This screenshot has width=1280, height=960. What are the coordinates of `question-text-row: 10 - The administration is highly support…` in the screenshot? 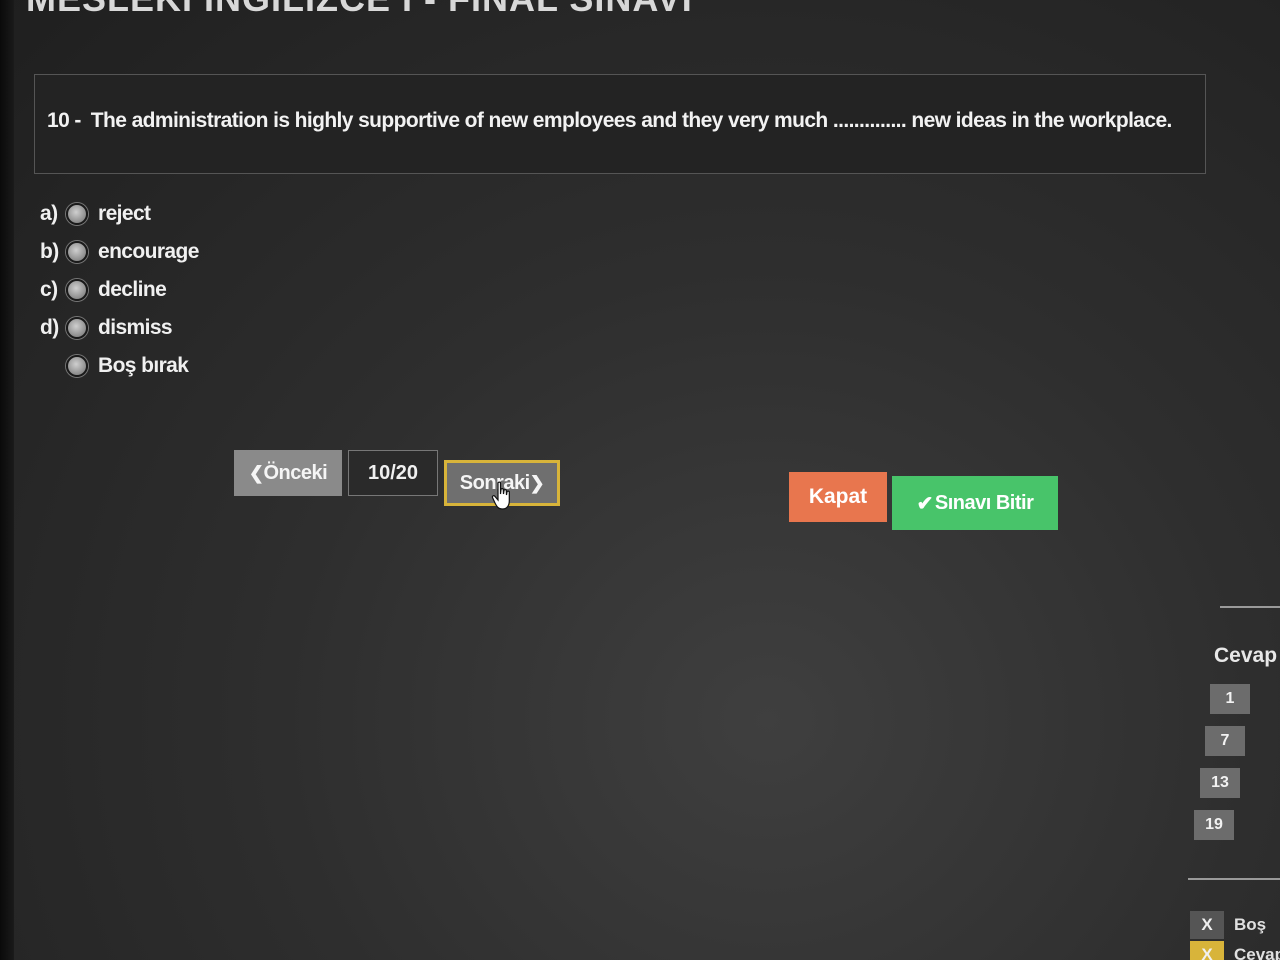 It's located at (609, 121).